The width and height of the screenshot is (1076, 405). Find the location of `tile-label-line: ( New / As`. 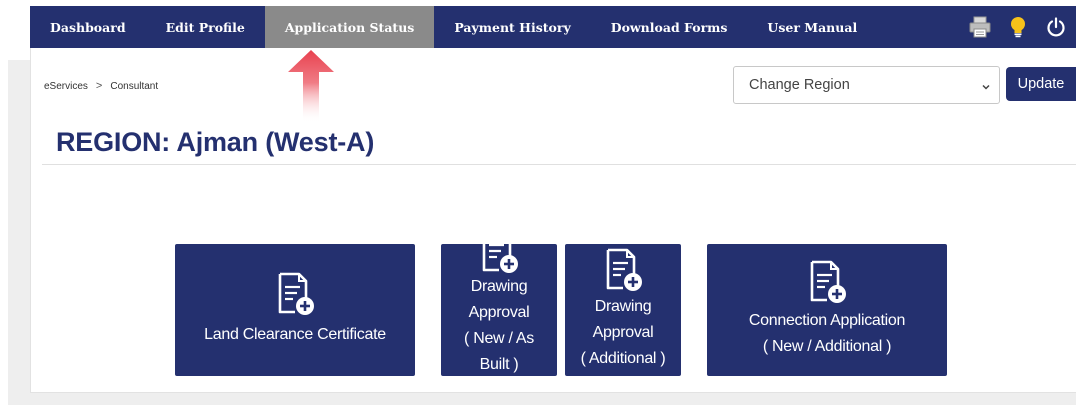

tile-label-line: ( New / As is located at coordinates (499, 338).